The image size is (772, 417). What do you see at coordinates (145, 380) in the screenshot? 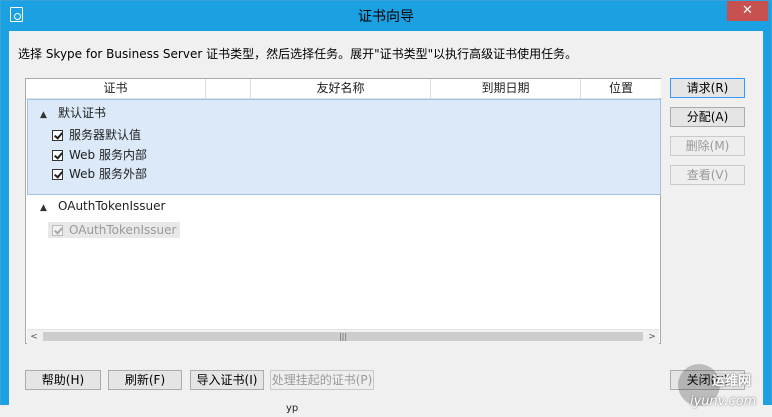
I see `refresh-button: 刷新(F)` at bounding box center [145, 380].